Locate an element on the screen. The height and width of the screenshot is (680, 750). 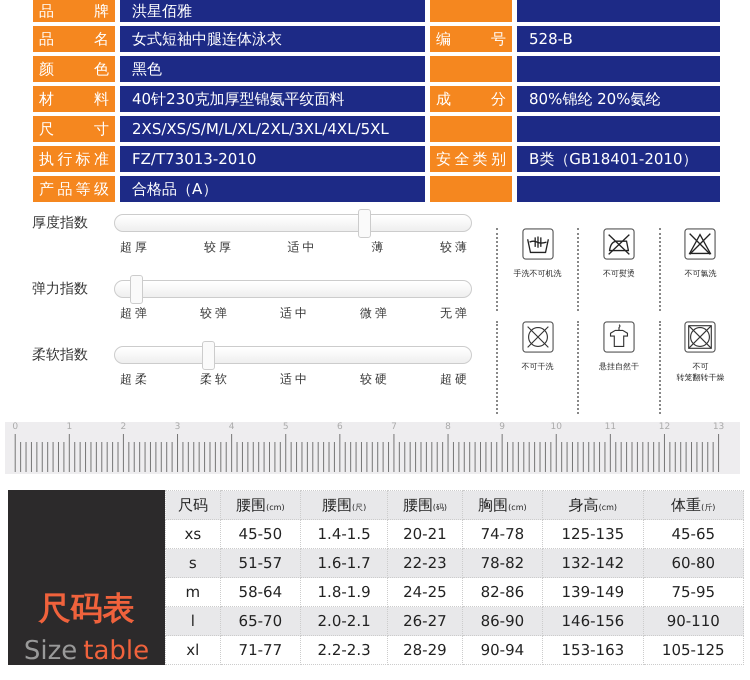
hang-dry-icon is located at coordinates (618, 336).